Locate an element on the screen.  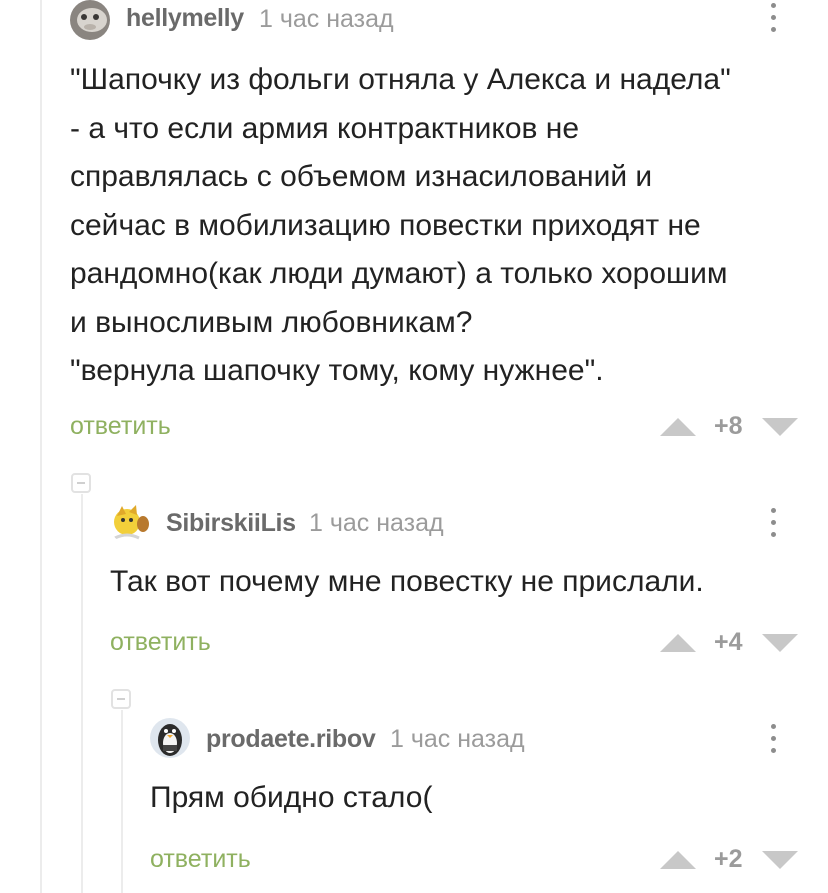
comment-text-line: "вернула шапочку тому, кому нужнее". is located at coordinates (337, 370).